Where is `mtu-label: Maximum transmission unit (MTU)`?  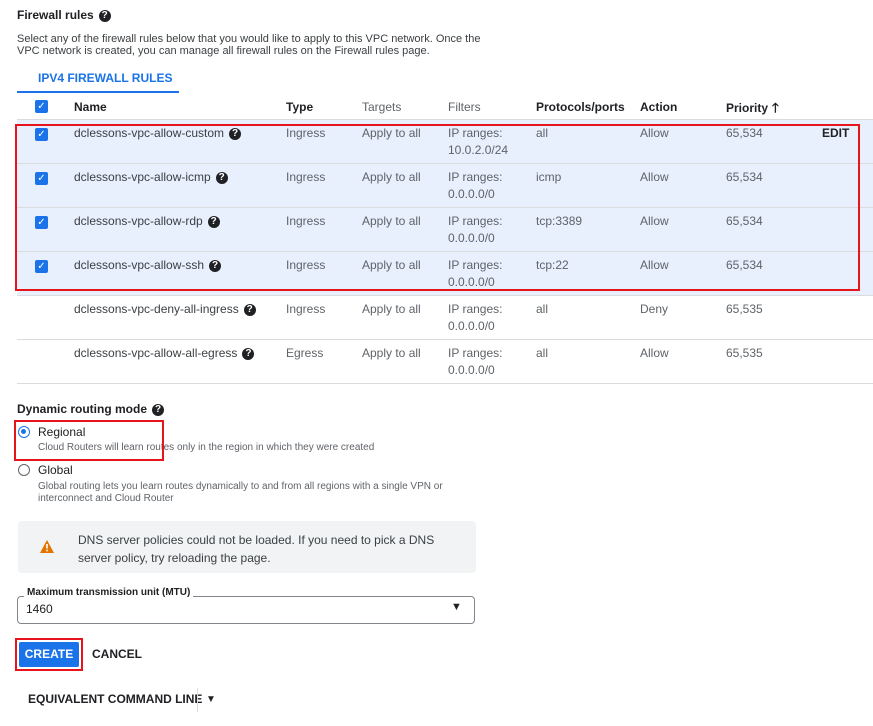
mtu-label: Maximum transmission unit (MTU) is located at coordinates (109, 592).